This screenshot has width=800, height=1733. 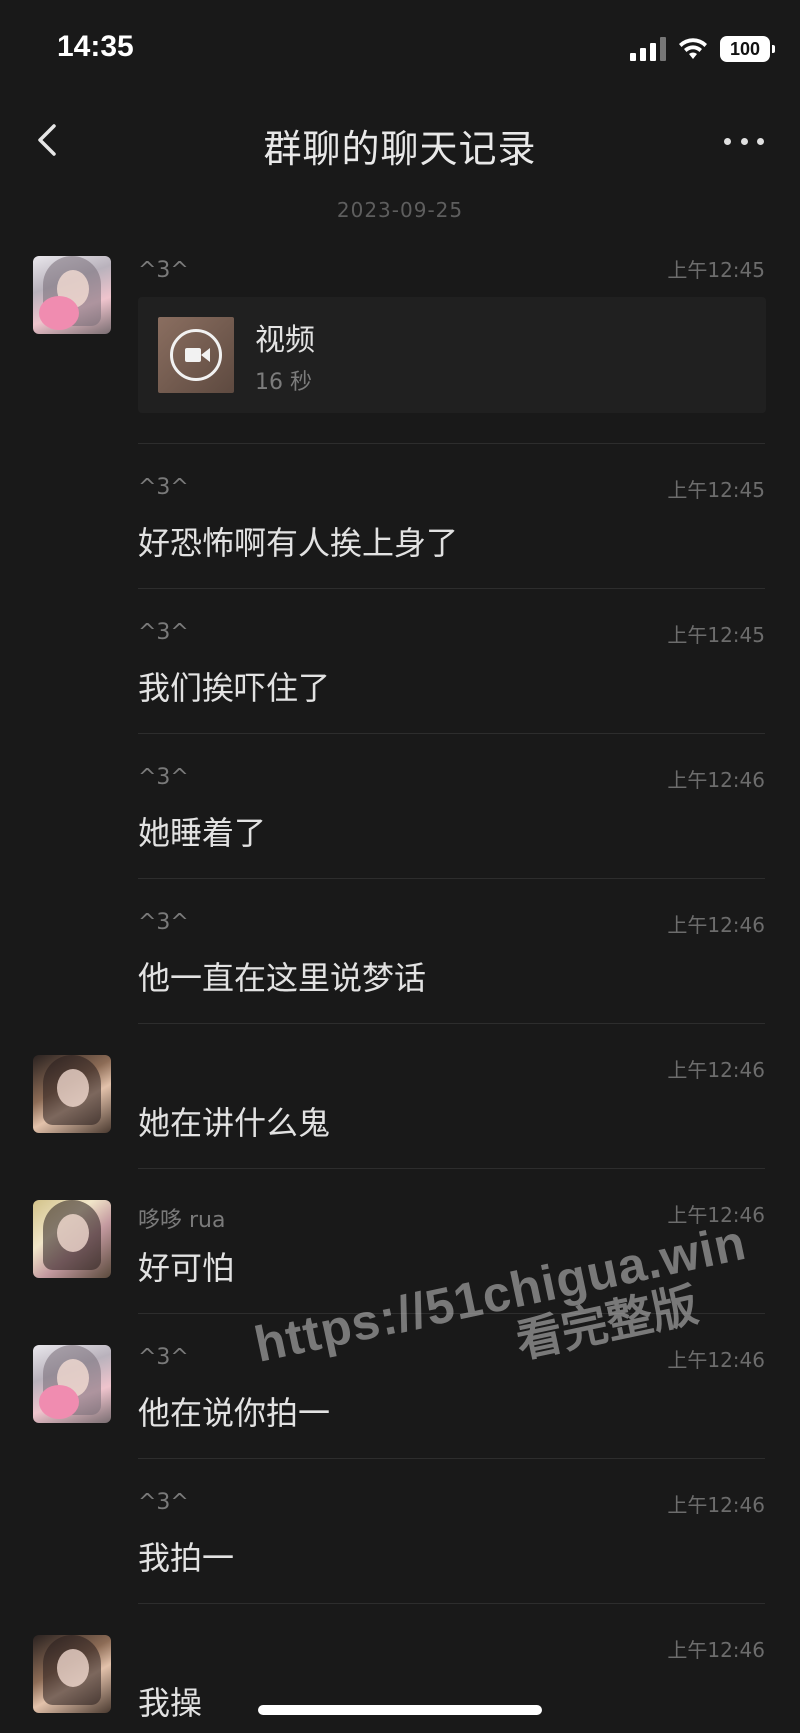 What do you see at coordinates (234, 688) in the screenshot?
I see `message-text: 我们挨吓住了` at bounding box center [234, 688].